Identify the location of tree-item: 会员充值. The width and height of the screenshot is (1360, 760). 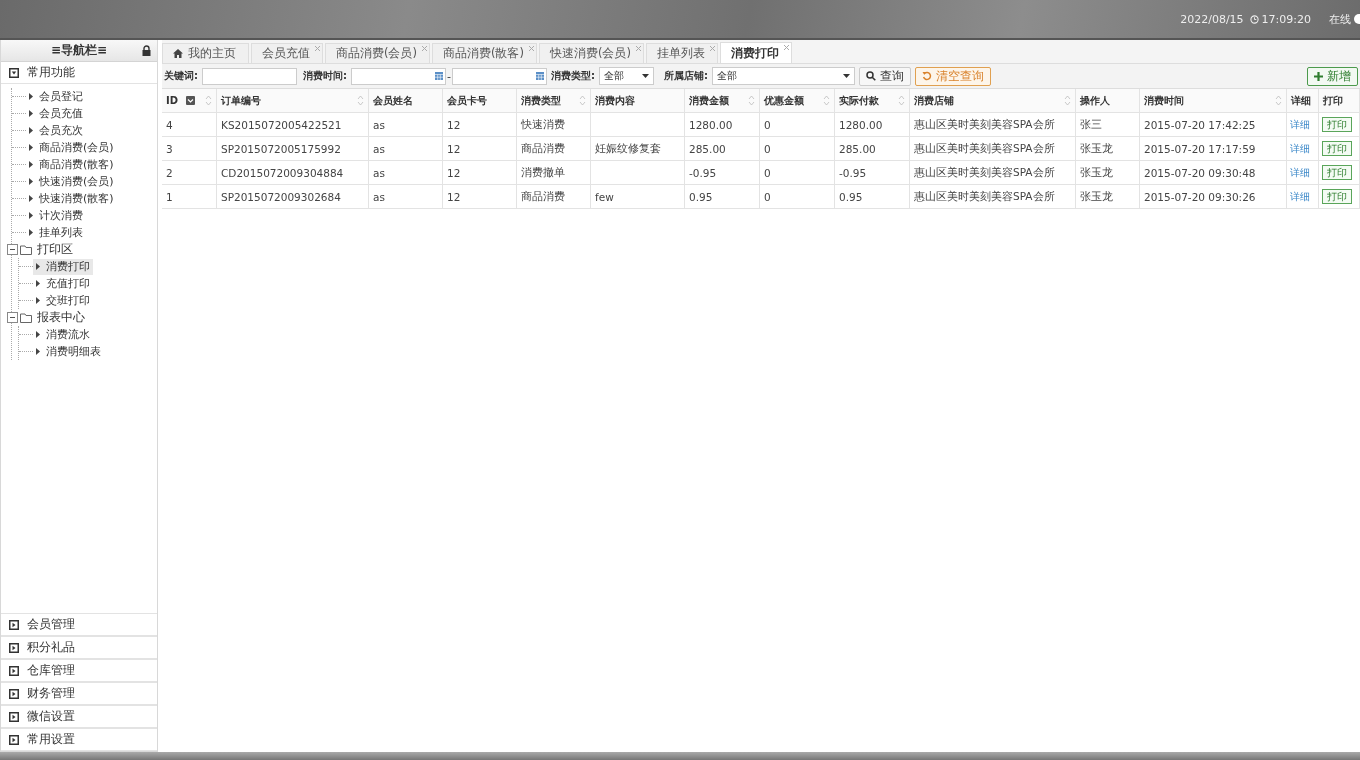
(56, 113).